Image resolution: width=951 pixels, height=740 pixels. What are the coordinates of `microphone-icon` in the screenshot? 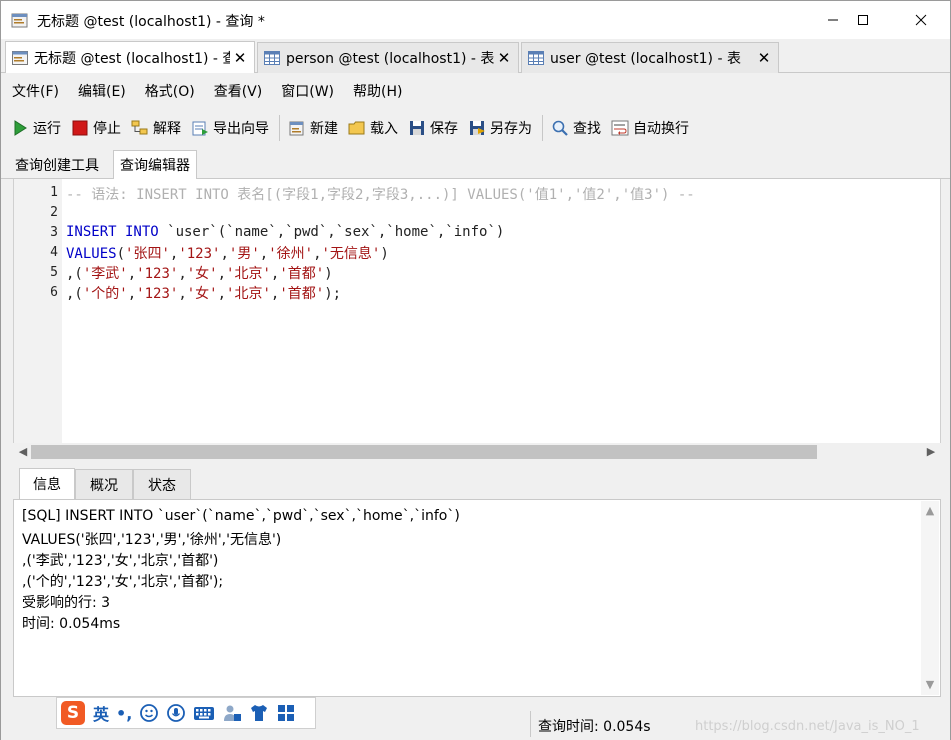 It's located at (176, 713).